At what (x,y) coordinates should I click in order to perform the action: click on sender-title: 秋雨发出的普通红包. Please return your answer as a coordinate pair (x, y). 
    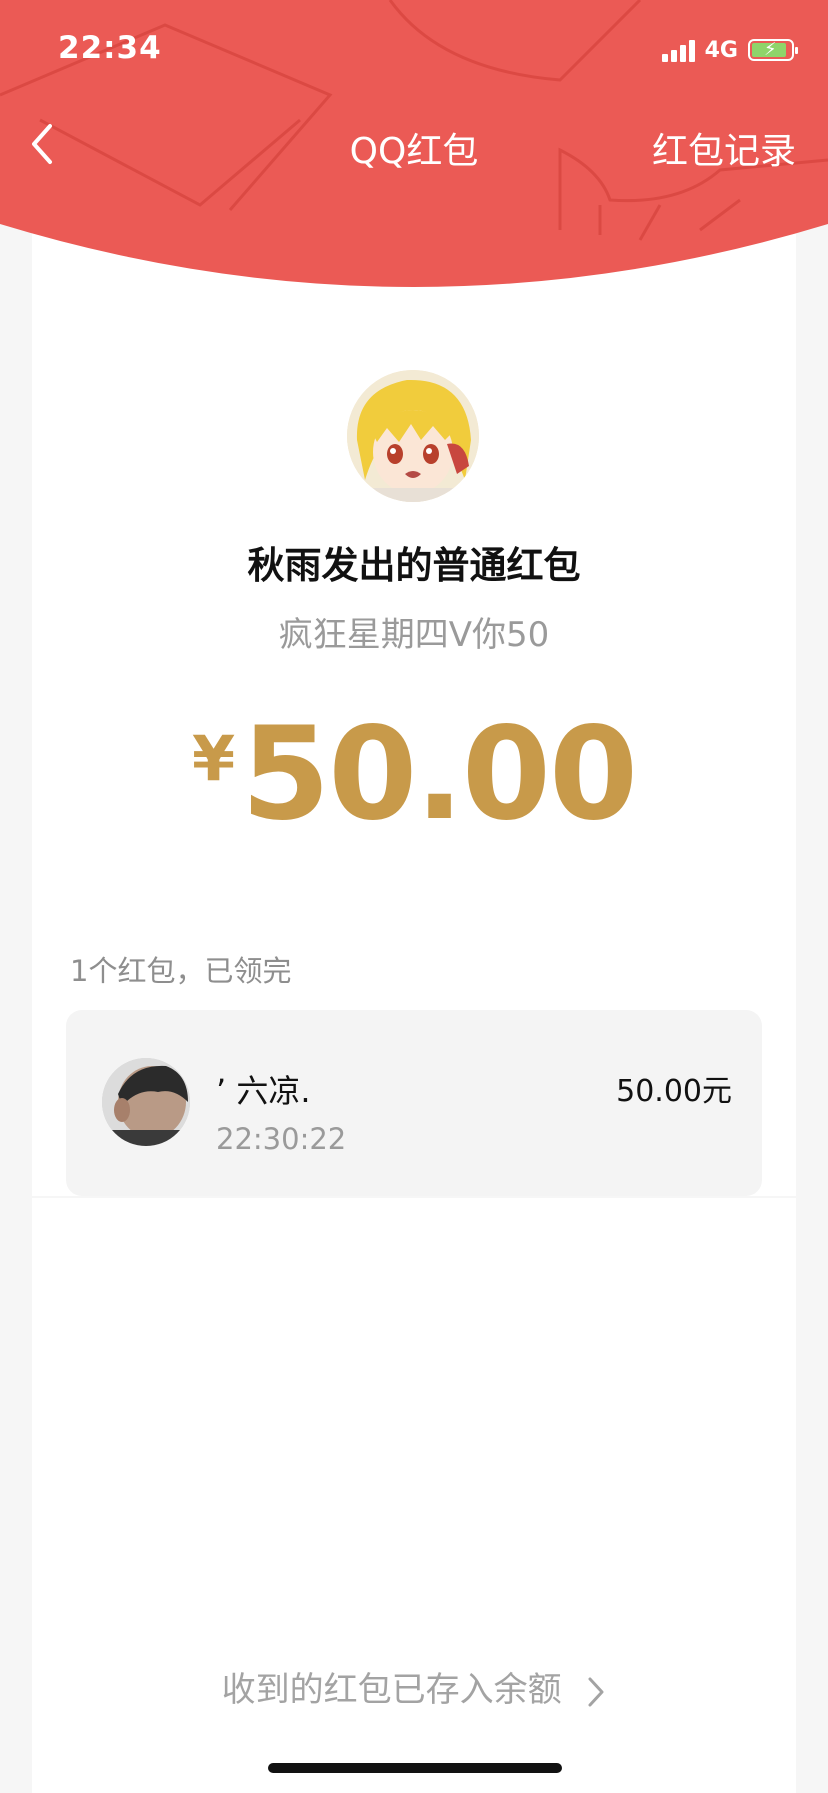
    Looking at the image, I should click on (414, 565).